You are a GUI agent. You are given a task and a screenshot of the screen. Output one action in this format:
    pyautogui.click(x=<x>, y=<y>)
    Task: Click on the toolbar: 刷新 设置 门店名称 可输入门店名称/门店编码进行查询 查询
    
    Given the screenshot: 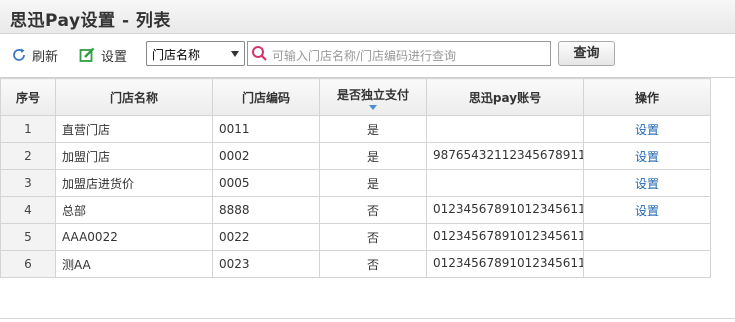 What is the action you would take?
    pyautogui.click(x=367, y=55)
    